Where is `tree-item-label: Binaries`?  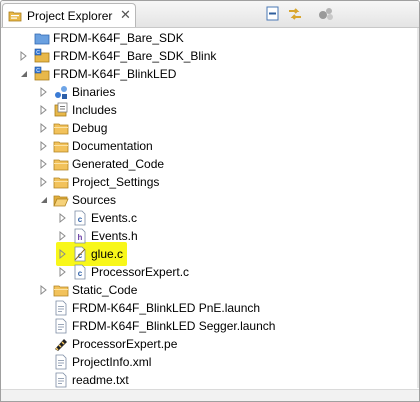
tree-item-label: Binaries is located at coordinates (94, 92).